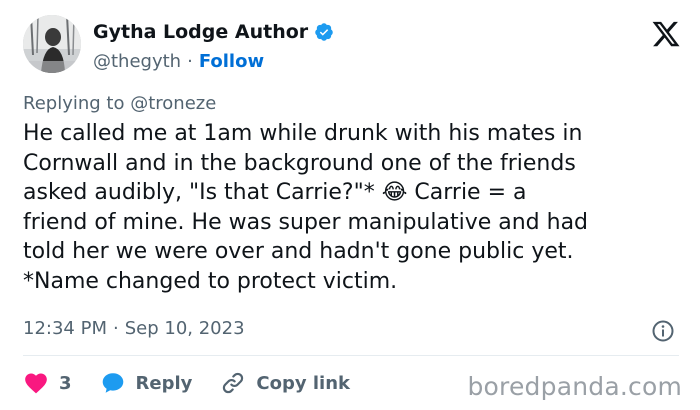  Describe the element at coordinates (231, 61) in the screenshot. I see `follow-button: Follow` at that location.